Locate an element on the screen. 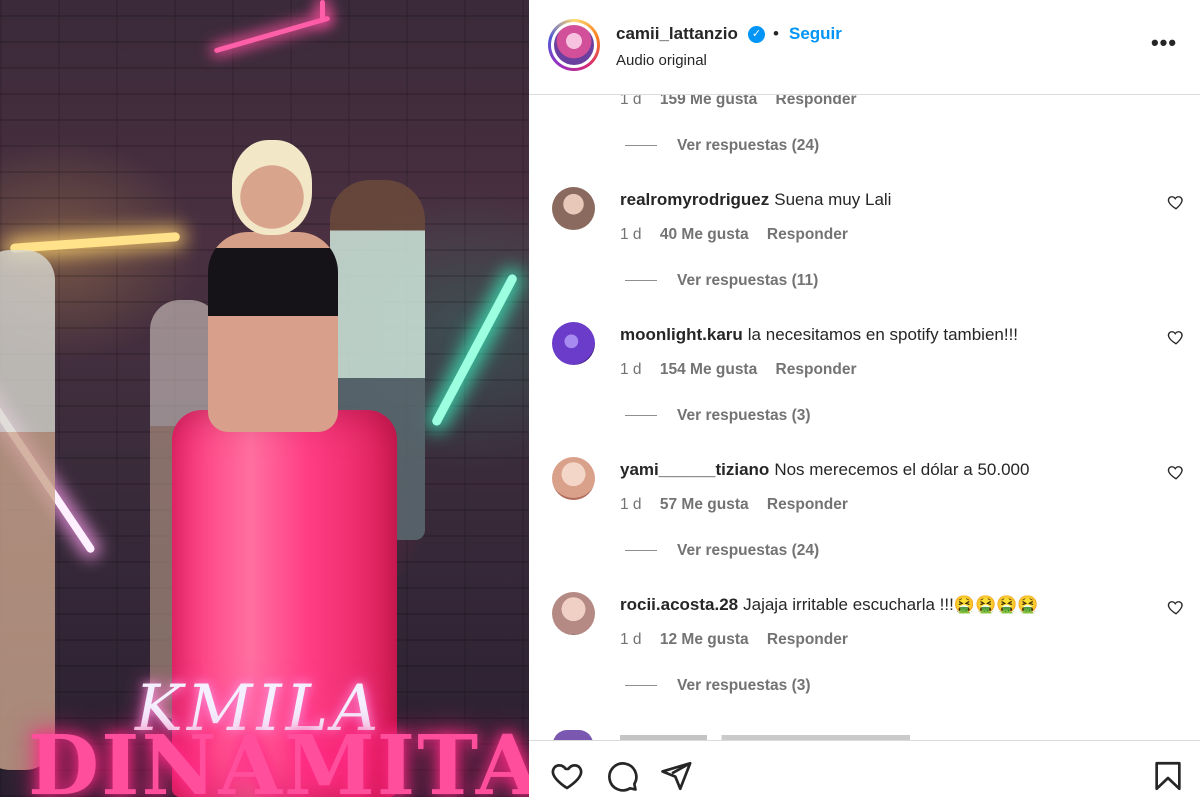  comment-meta: 1 d 154 Me gusta Responder is located at coordinates (745, 370).